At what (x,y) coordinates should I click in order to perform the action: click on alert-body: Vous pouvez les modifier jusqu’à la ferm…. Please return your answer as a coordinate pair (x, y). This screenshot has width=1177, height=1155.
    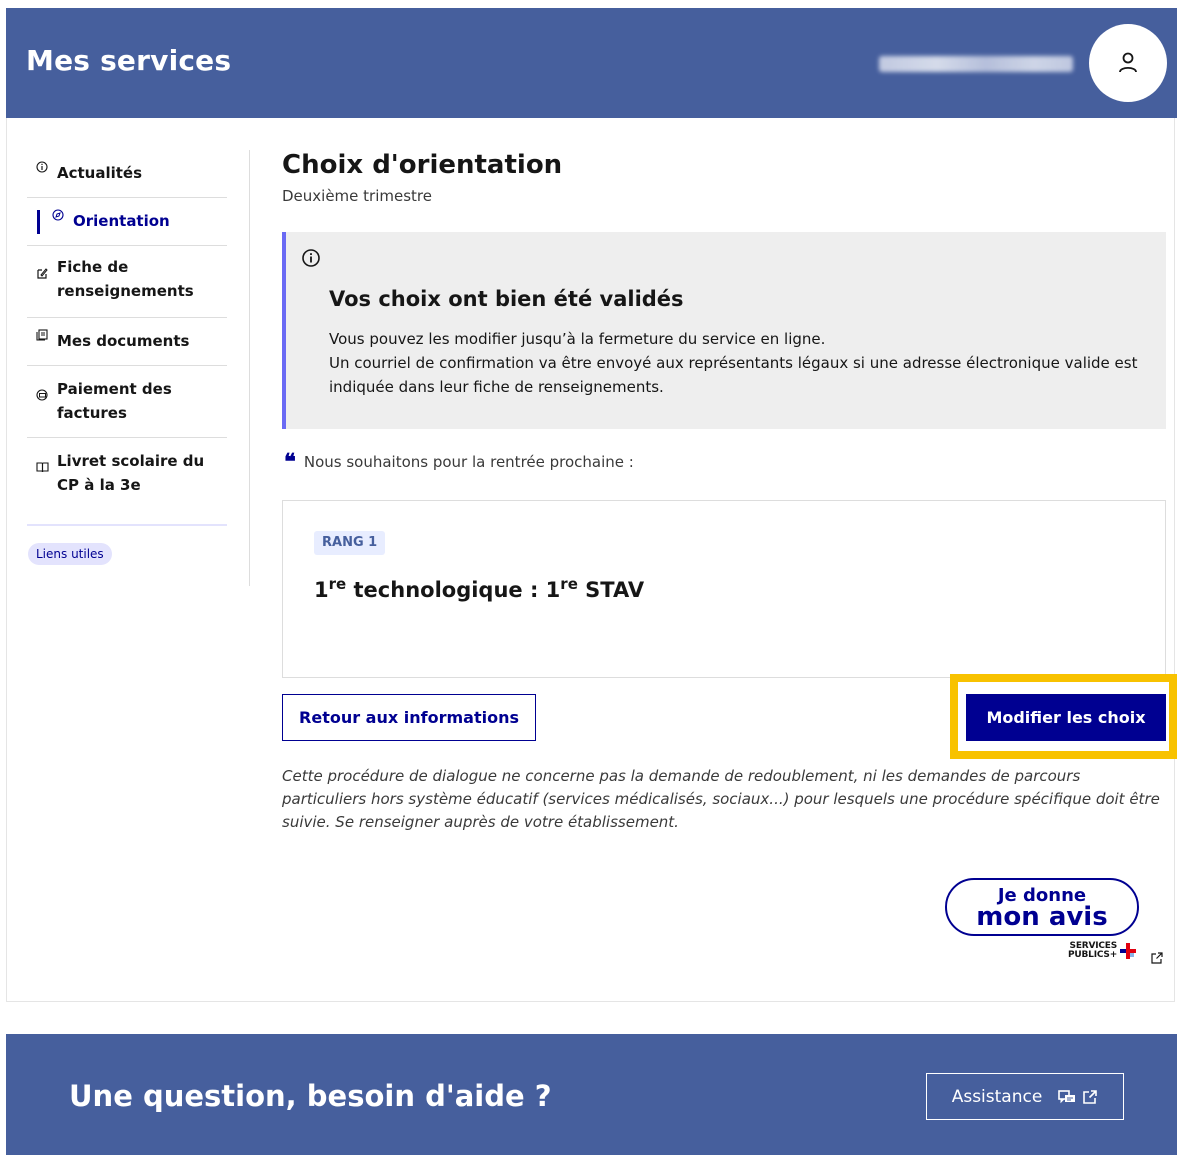
    Looking at the image, I should click on (739, 363).